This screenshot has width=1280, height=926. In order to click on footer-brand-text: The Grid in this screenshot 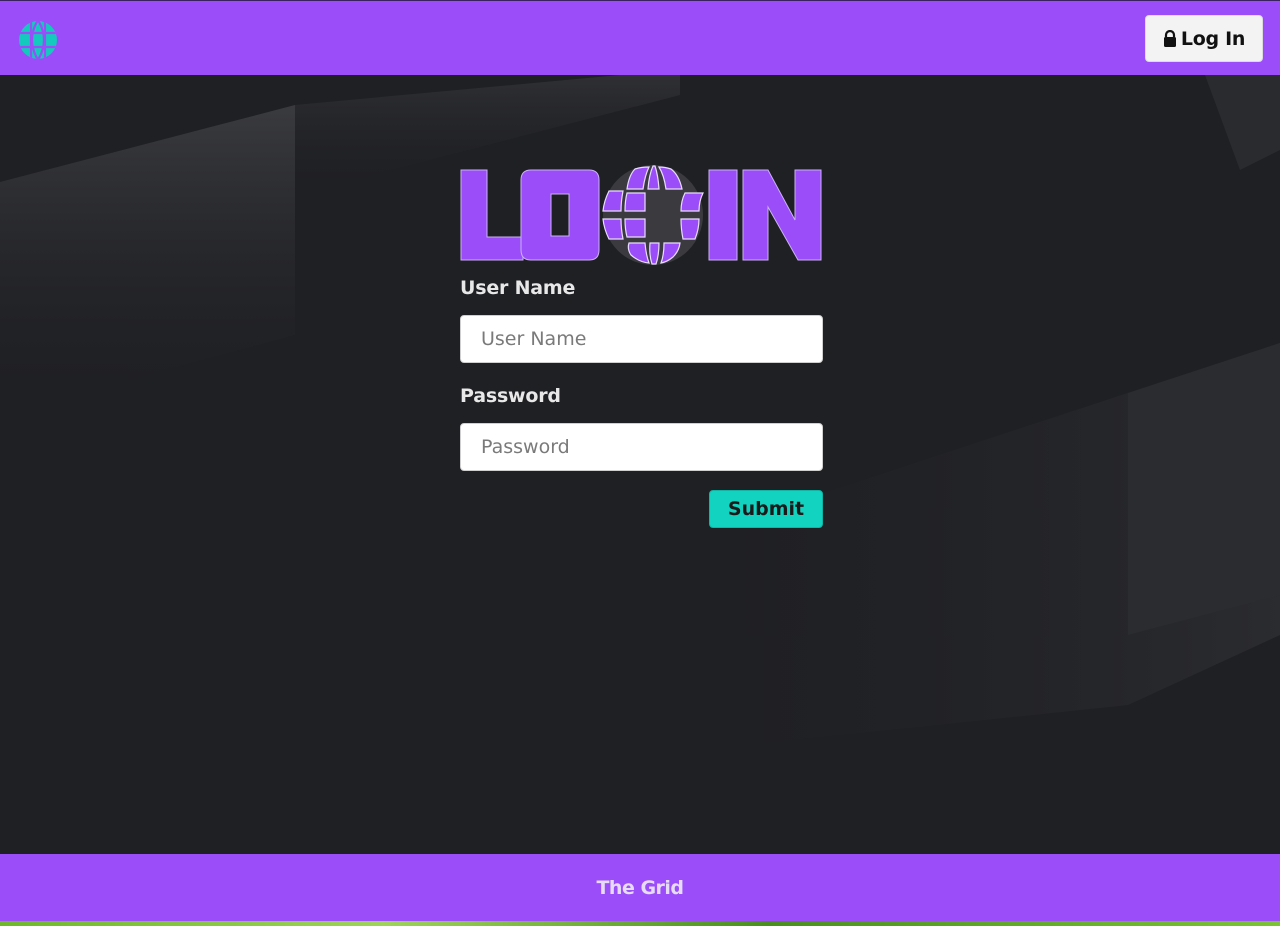, I will do `click(640, 887)`.